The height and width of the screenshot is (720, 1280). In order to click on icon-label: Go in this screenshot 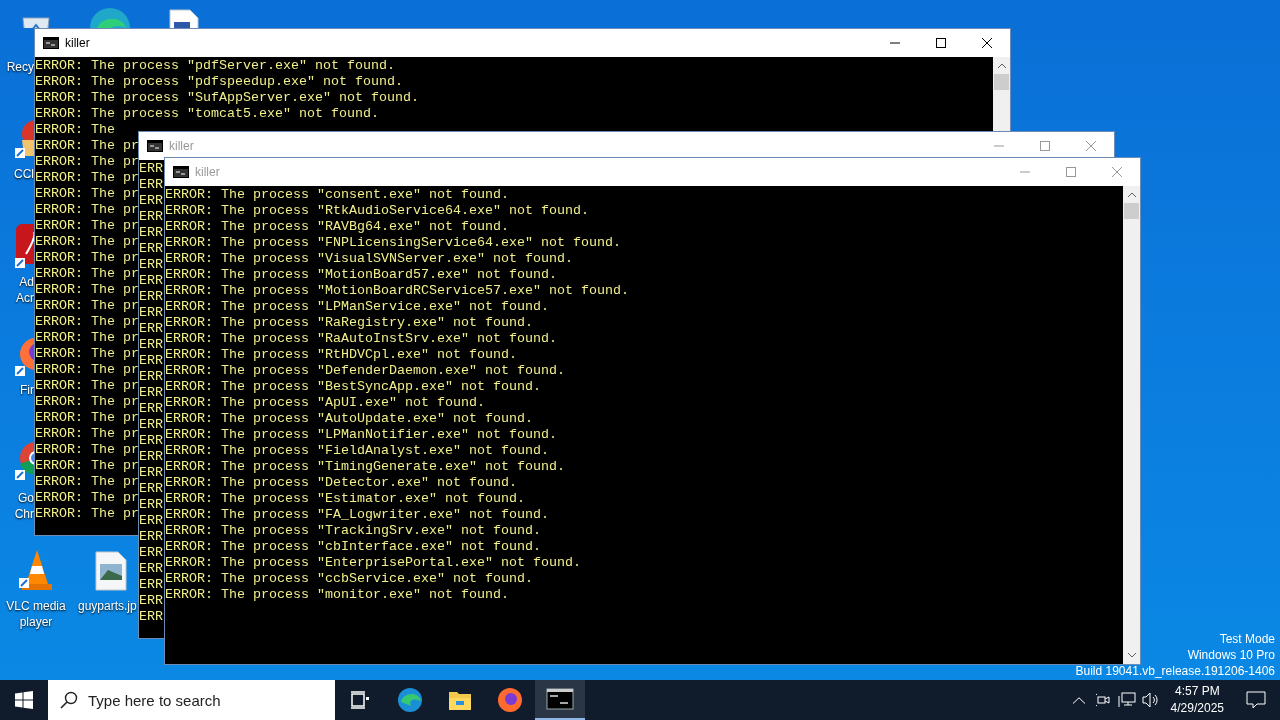, I will do `click(26, 498)`.